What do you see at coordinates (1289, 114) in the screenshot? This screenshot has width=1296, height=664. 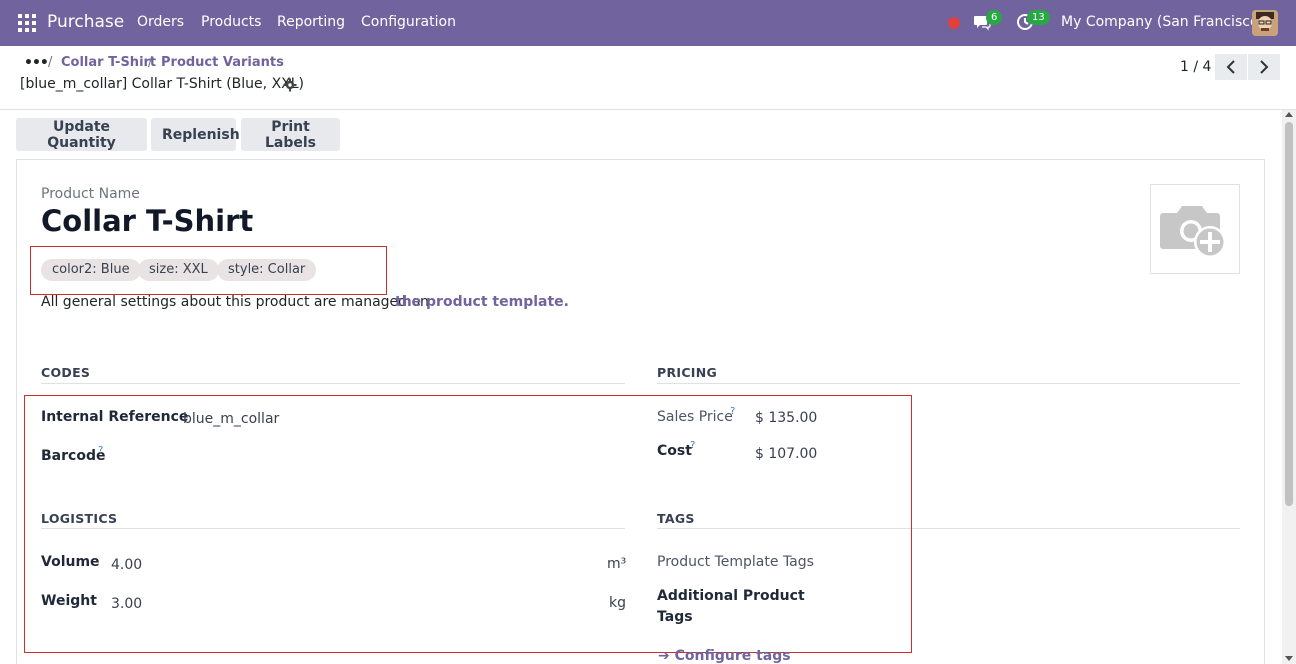 I see `scroll-up-arrow-icon` at bounding box center [1289, 114].